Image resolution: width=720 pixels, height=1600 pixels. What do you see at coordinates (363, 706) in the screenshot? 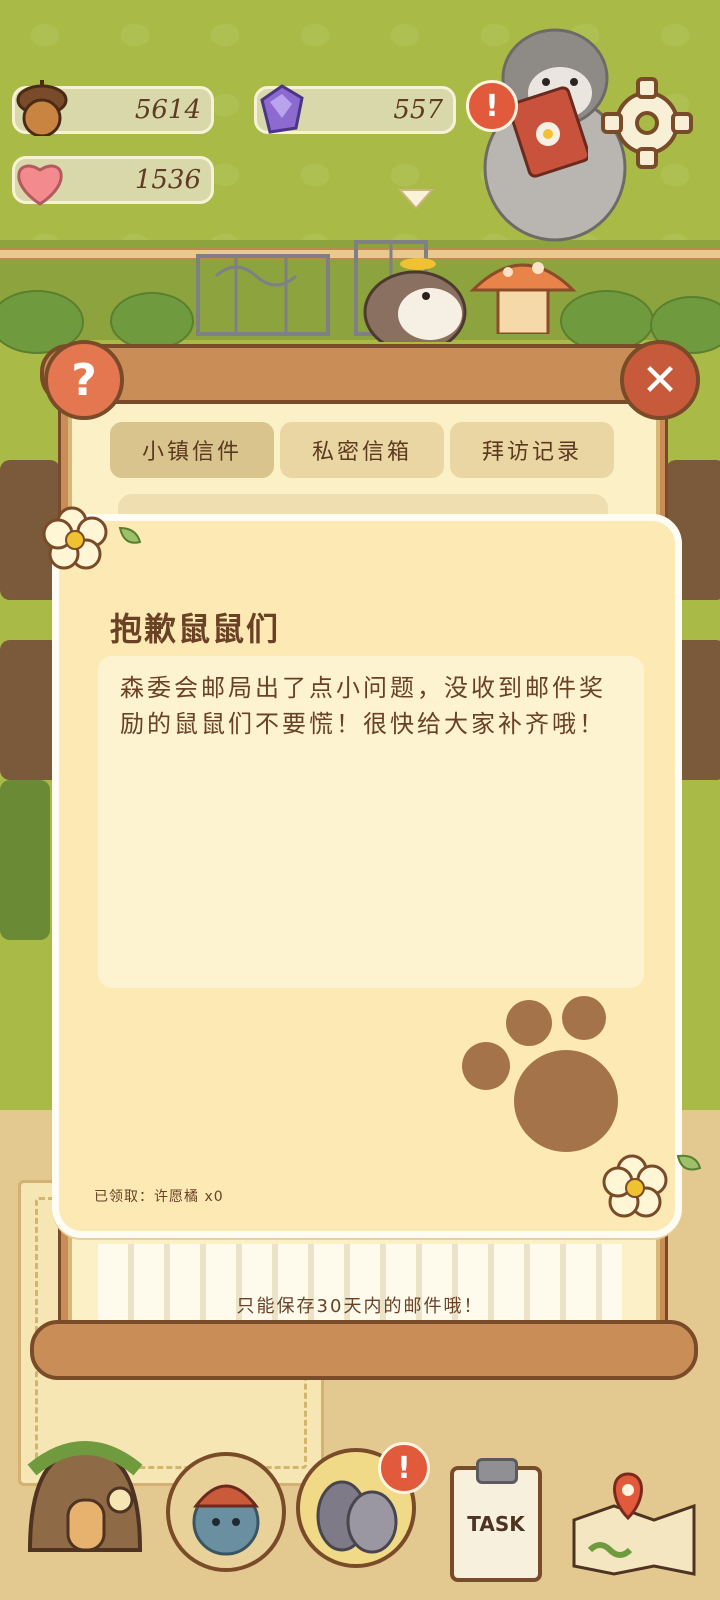
I see `letter-body-text: 森委会邮局出了点小问题，没收到邮件奖励的鼠鼠们不要慌！很快给大家补齐哦！` at bounding box center [363, 706].